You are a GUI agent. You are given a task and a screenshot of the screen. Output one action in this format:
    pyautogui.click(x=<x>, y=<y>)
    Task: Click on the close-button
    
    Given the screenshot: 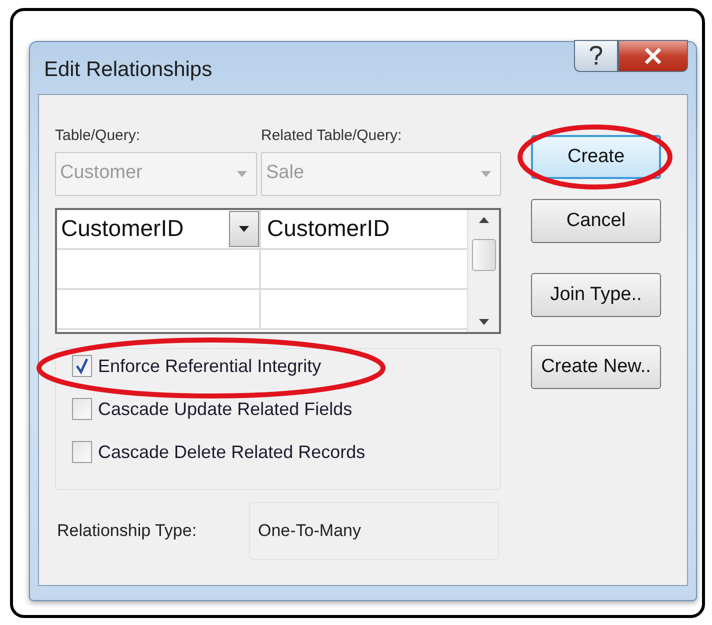 What is the action you would take?
    pyautogui.click(x=653, y=56)
    